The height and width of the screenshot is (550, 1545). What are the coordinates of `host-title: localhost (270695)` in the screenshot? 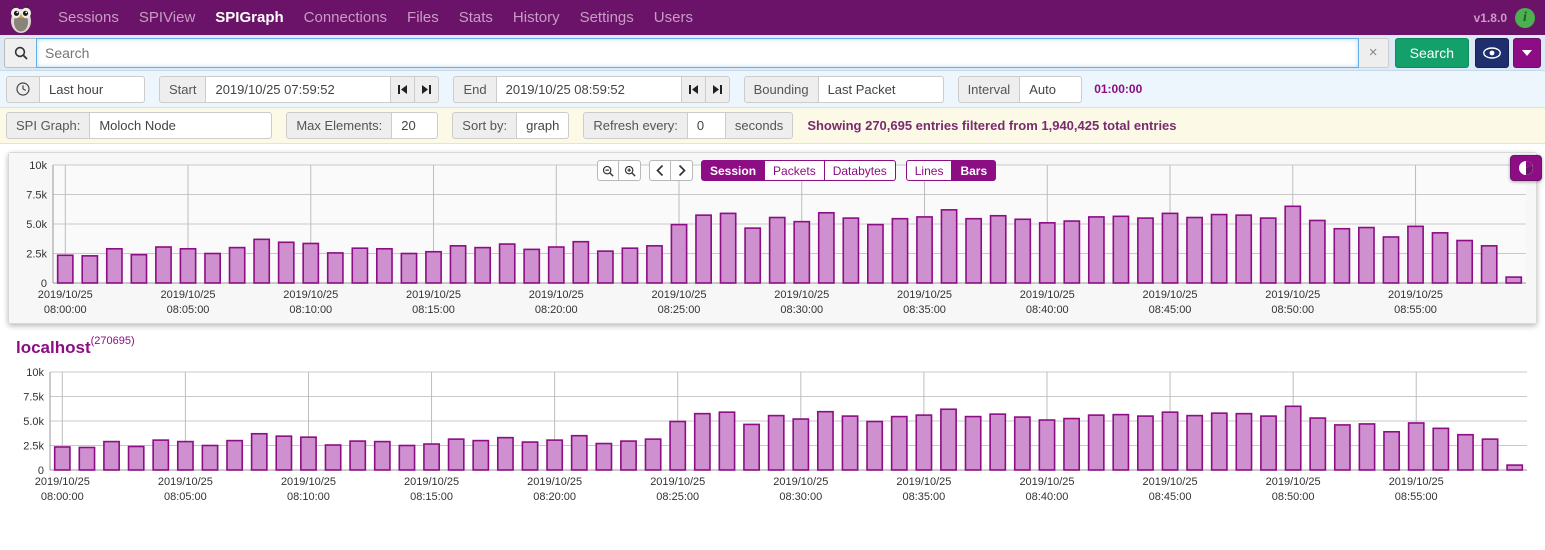 It's located at (776, 346).